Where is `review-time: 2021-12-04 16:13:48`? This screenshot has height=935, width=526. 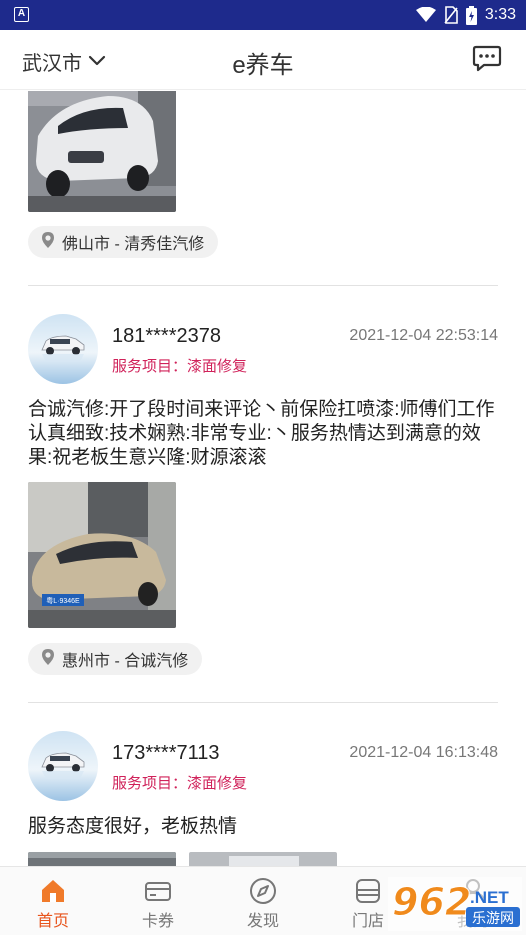
review-time: 2021-12-04 16:13:48 is located at coordinates (423, 752).